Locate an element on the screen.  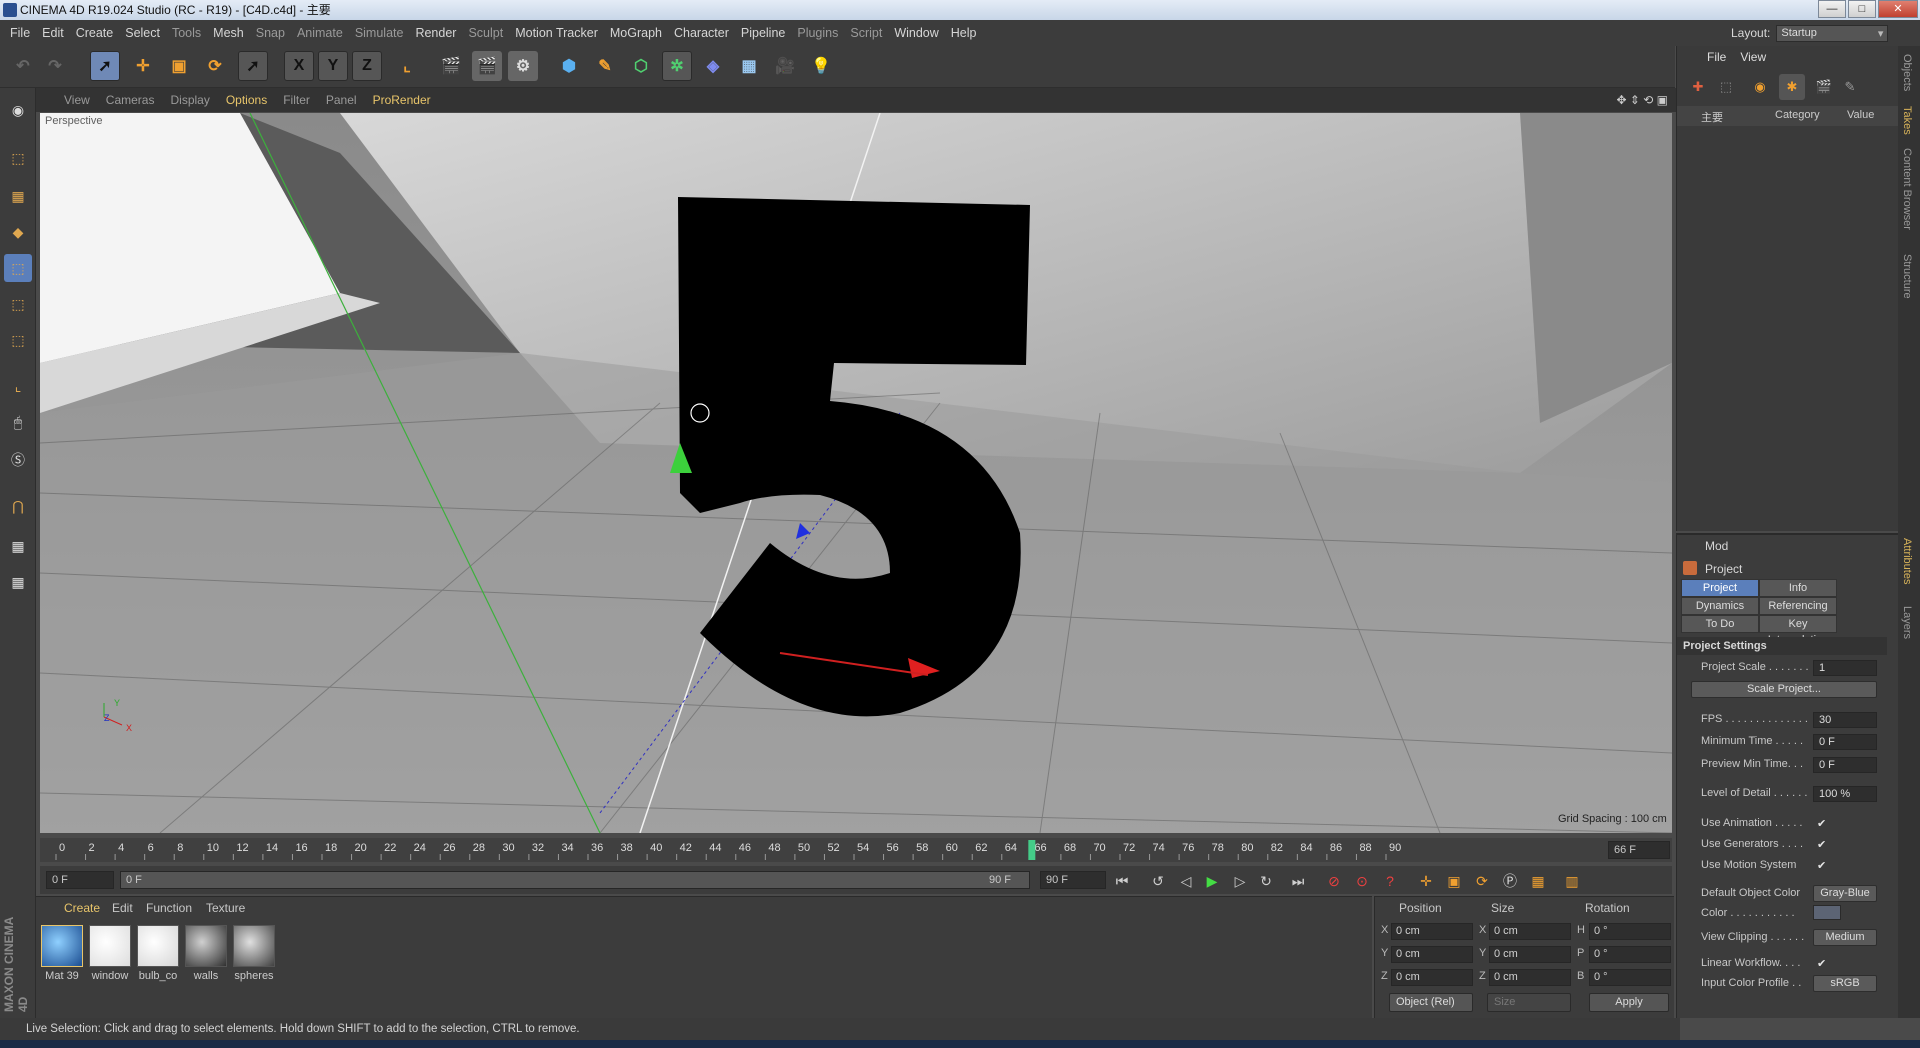
menu-mograph: MoGraph is located at coordinates (636, 33).